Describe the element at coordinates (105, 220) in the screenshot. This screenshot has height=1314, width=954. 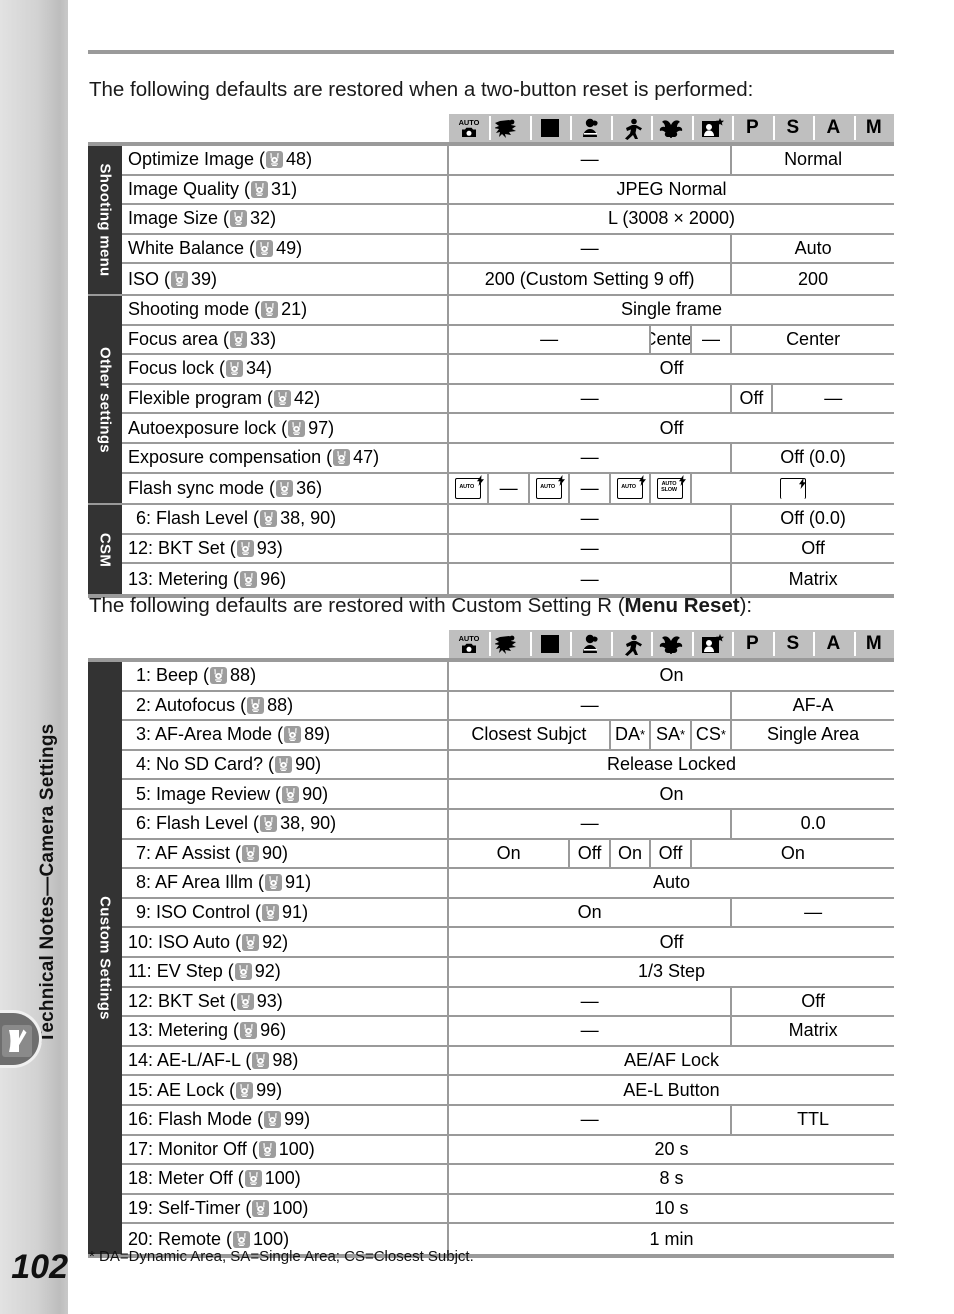
I see `group-label-text: Shooting menu` at that location.